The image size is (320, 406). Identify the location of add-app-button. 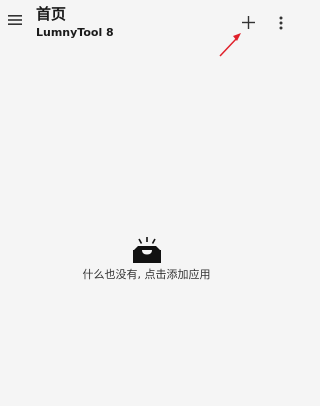
(248, 22).